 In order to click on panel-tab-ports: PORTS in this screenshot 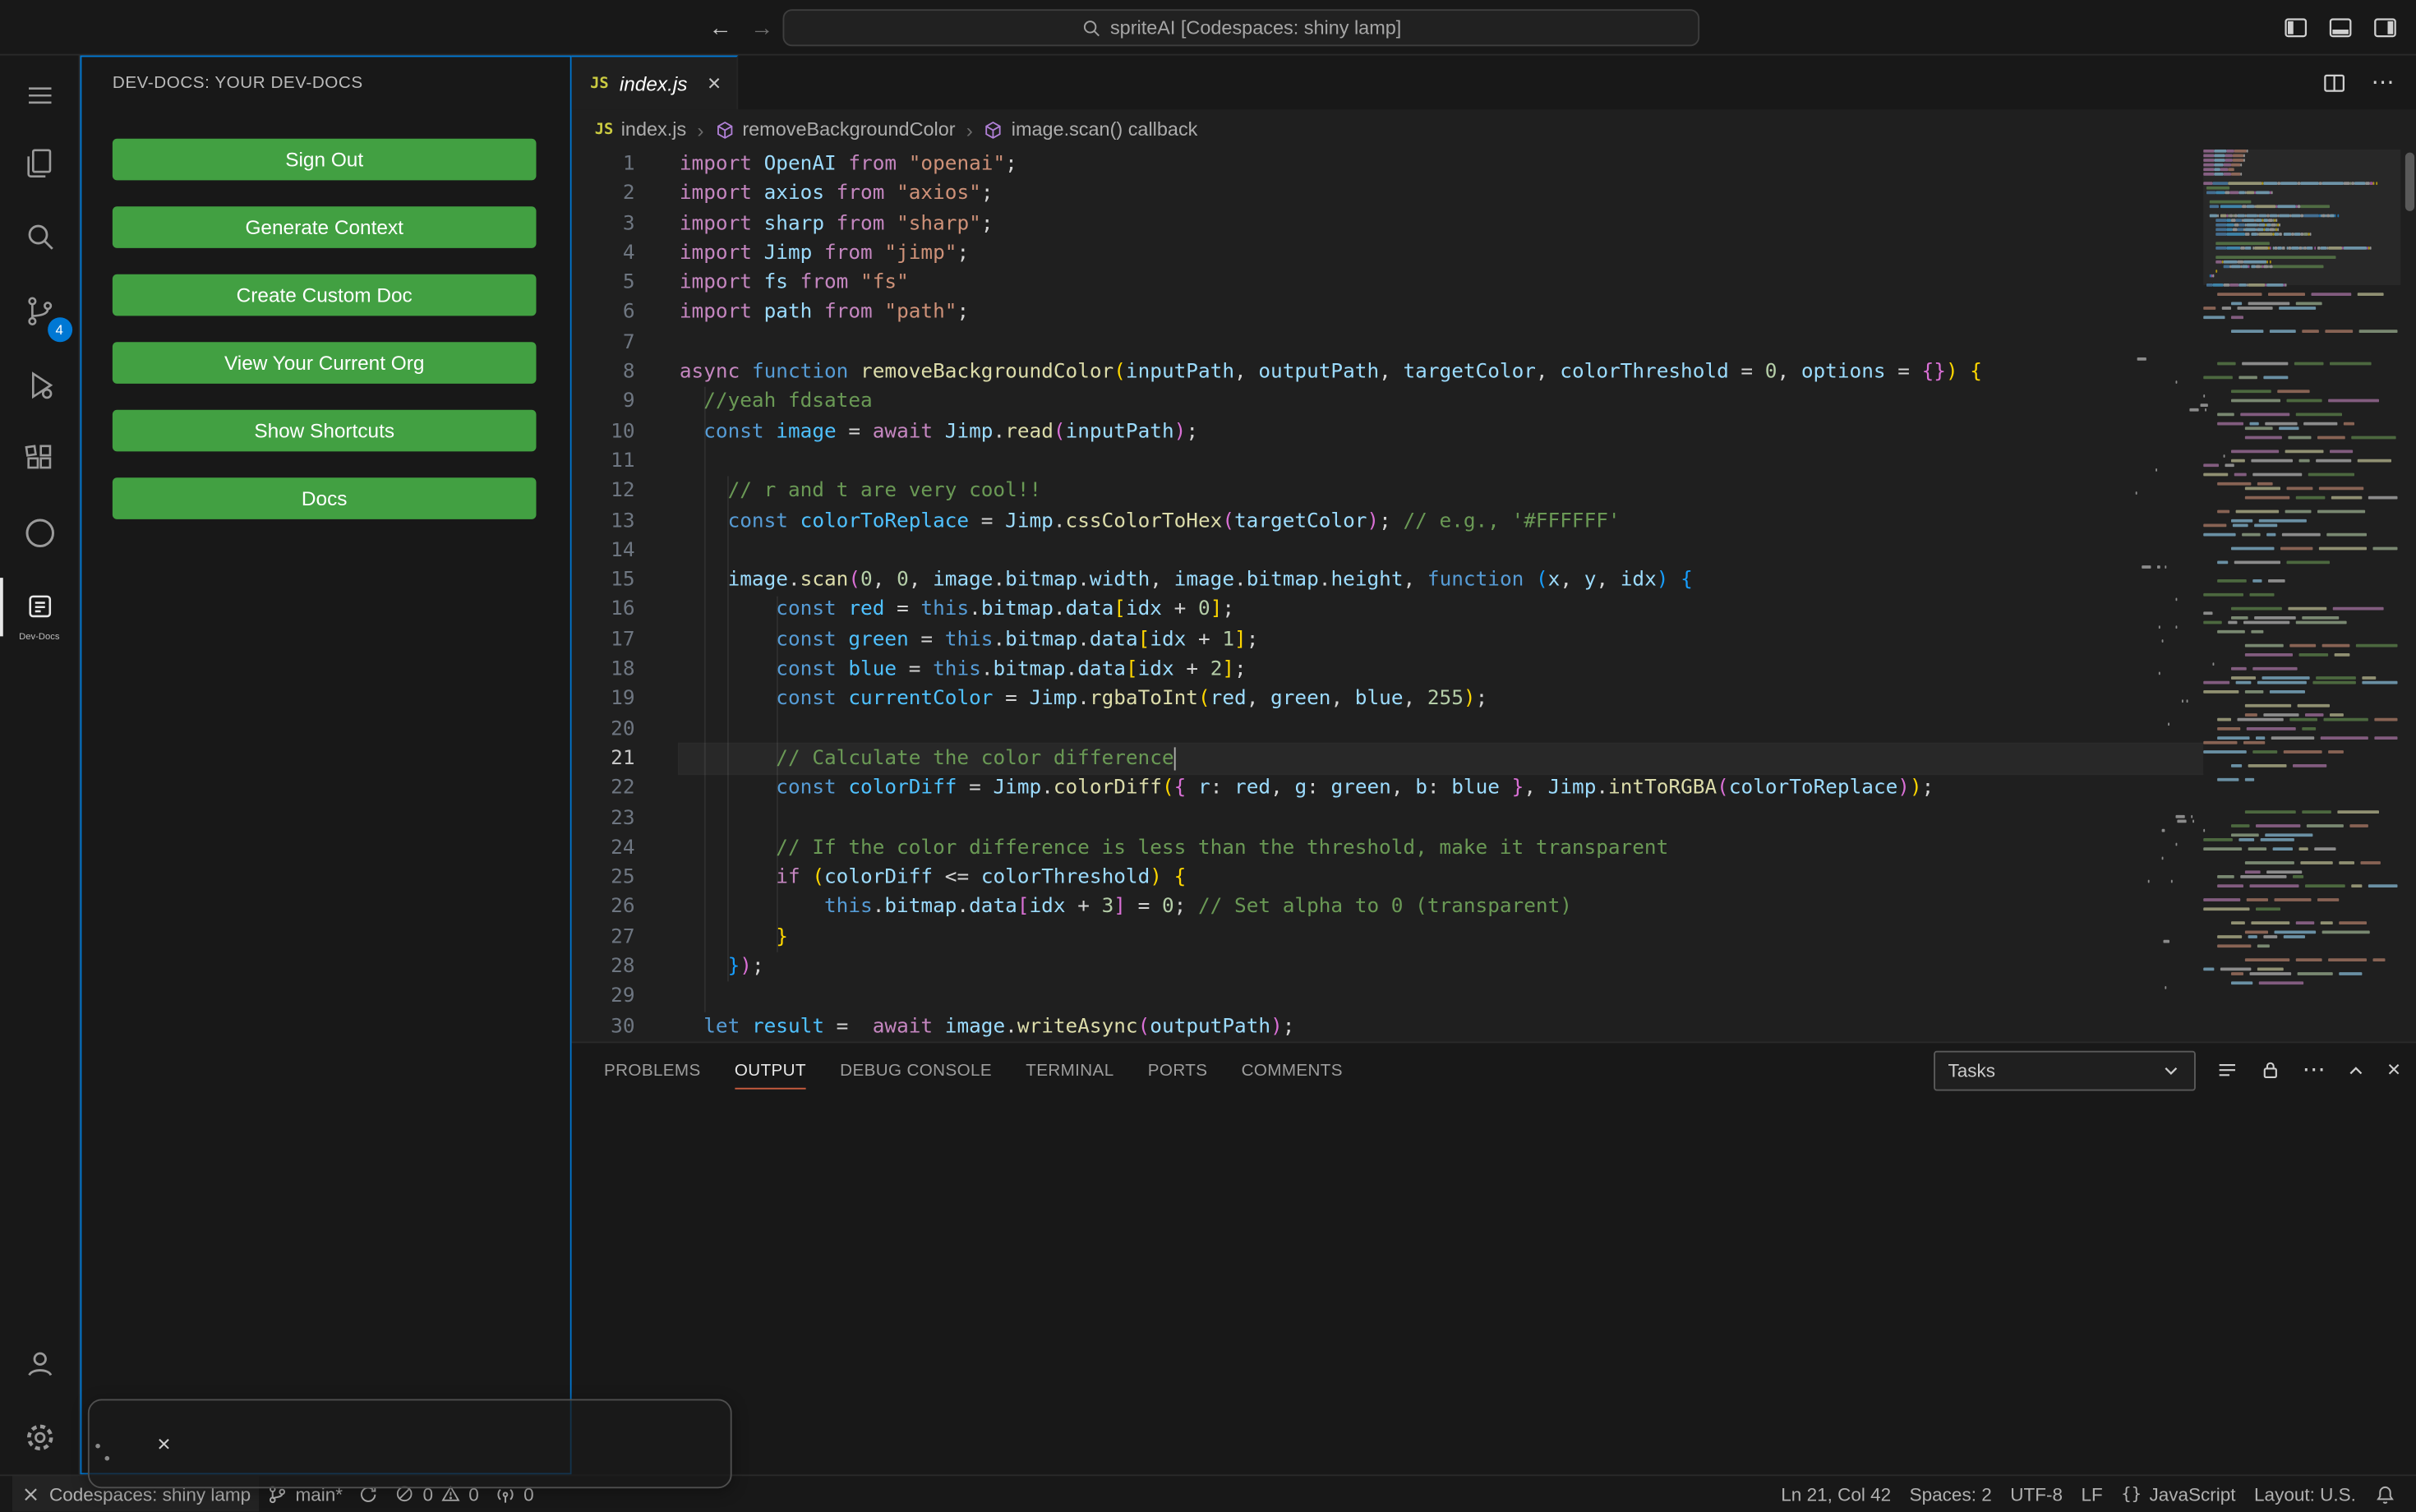, I will do `click(1178, 1070)`.